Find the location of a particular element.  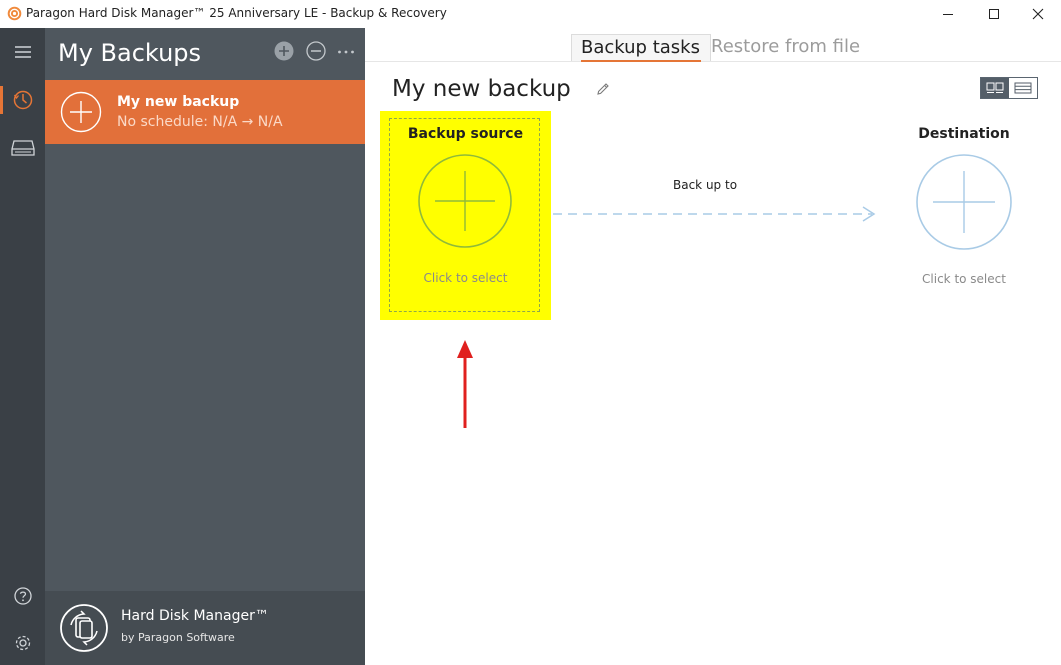

tab-backup-tasks: Backup tasks is located at coordinates (641, 48).